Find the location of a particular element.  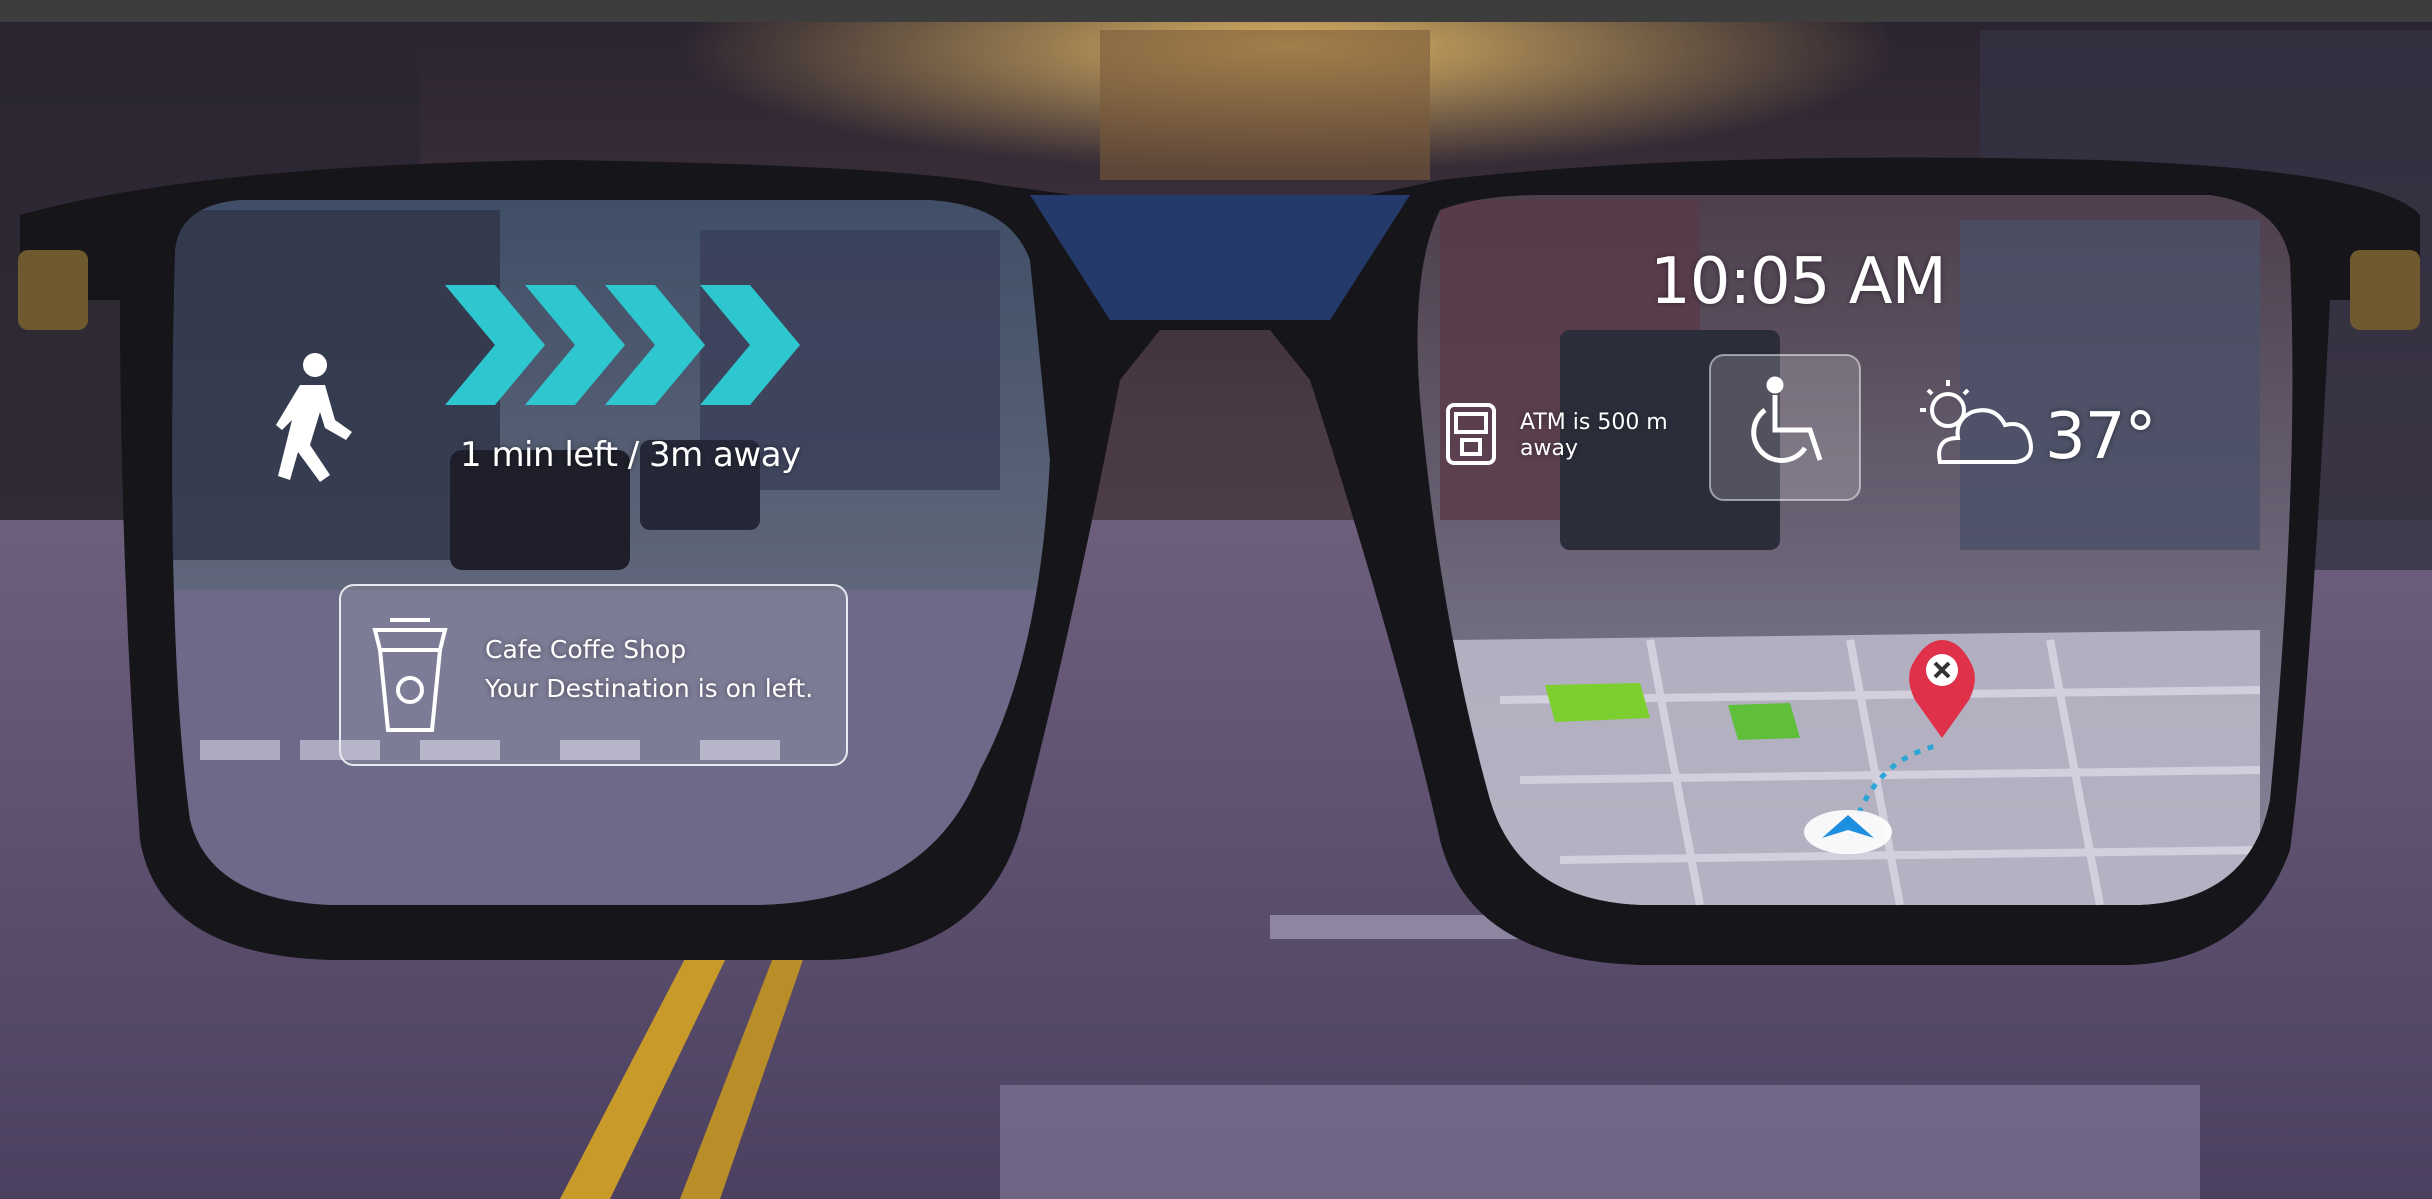

navigation-arrow-icon is located at coordinates (1848, 832).